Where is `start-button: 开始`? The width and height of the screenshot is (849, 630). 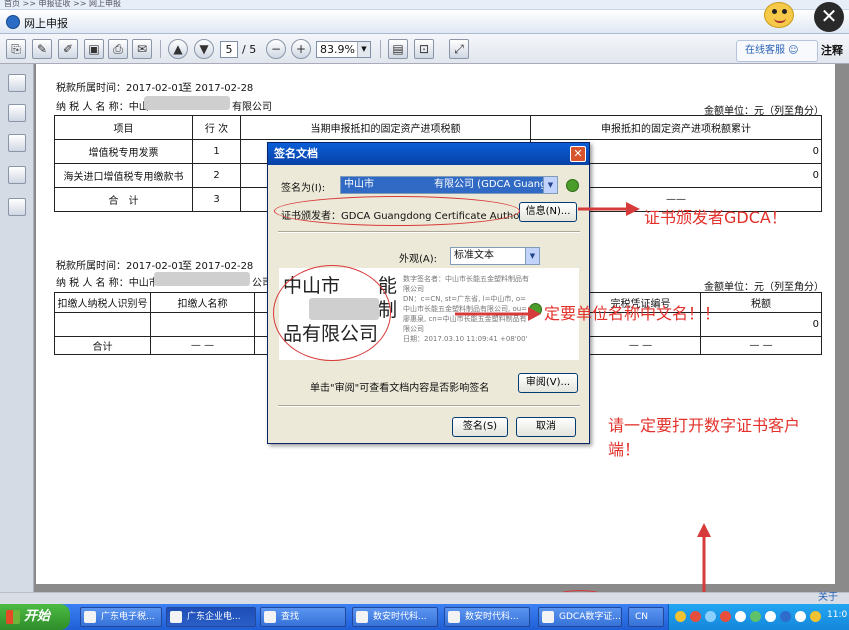 start-button: 开始 is located at coordinates (35, 617).